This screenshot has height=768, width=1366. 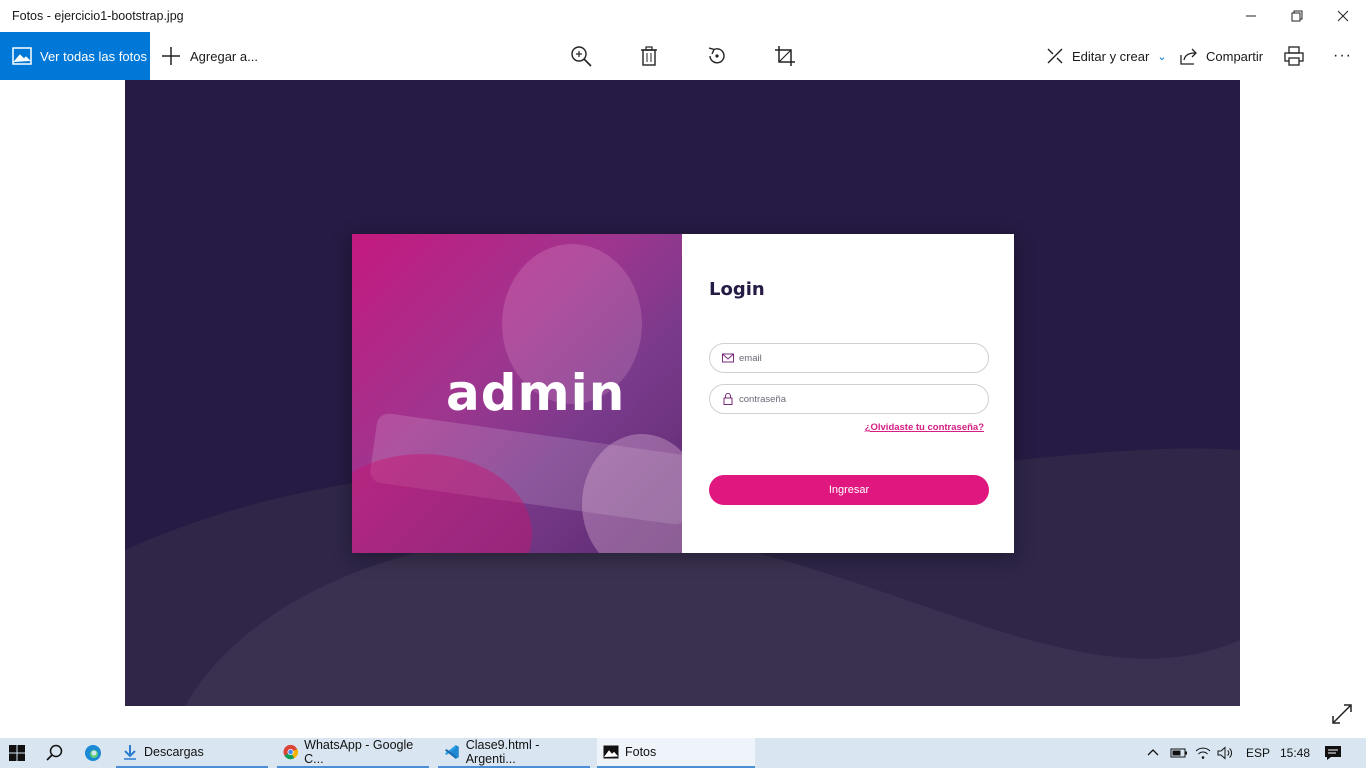 I want to click on restore-icon, so click(x=1297, y=16).